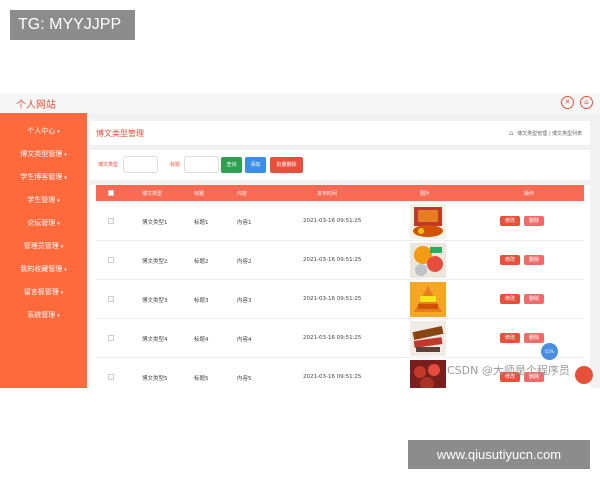 The height and width of the screenshot is (480, 600). I want to click on page-title: 博文类型管理, so click(120, 133).